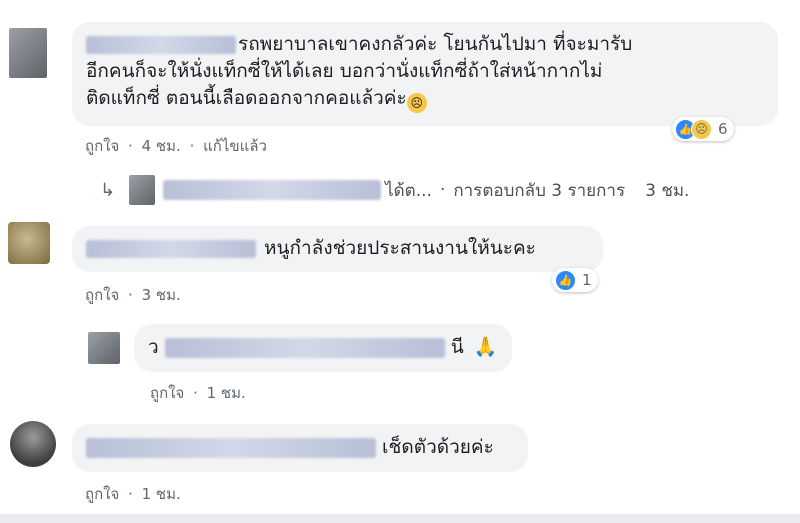 This screenshot has height=523, width=800. I want to click on view-replies-row: ↳ ได้ต... · การตอบกลับ 3 รายการ 3 ชม., so click(394, 190).